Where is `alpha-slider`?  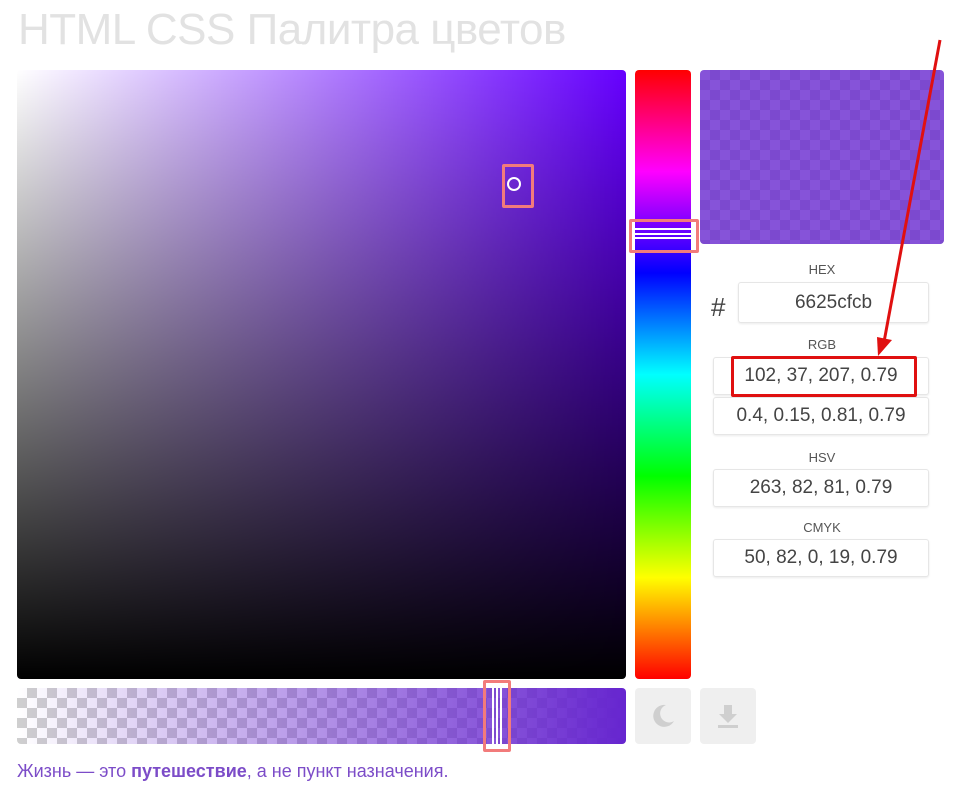 alpha-slider is located at coordinates (321, 716).